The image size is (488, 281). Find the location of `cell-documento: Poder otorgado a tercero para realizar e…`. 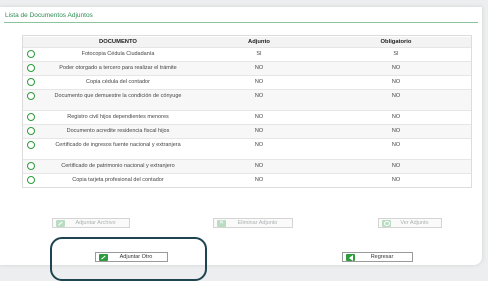

cell-documento: Poder otorgado a tercero para realizar e… is located at coordinates (118, 68).